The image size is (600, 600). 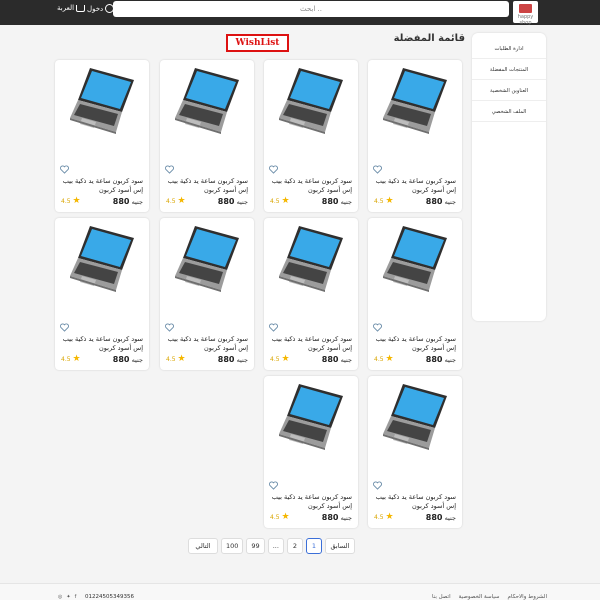 What do you see at coordinates (294, 546) in the screenshot?
I see `pagination-page: 2` at bounding box center [294, 546].